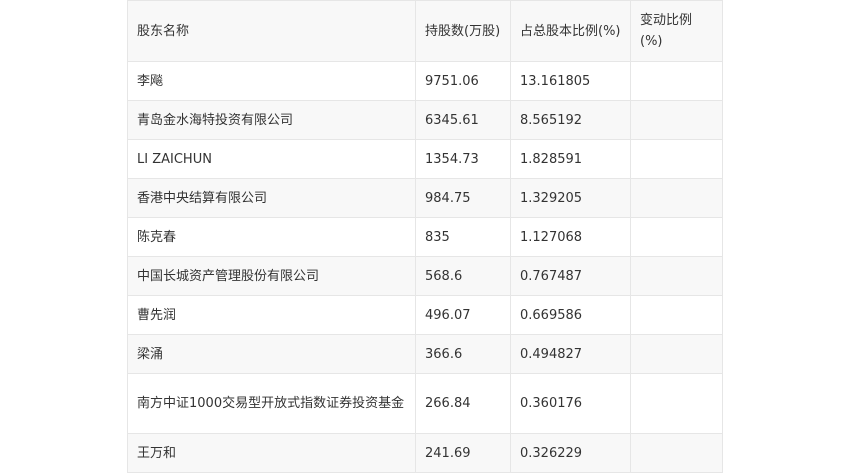 Image resolution: width=850 pixels, height=474 pixels. I want to click on header-change-ratio: 变动比例(%), so click(676, 31).